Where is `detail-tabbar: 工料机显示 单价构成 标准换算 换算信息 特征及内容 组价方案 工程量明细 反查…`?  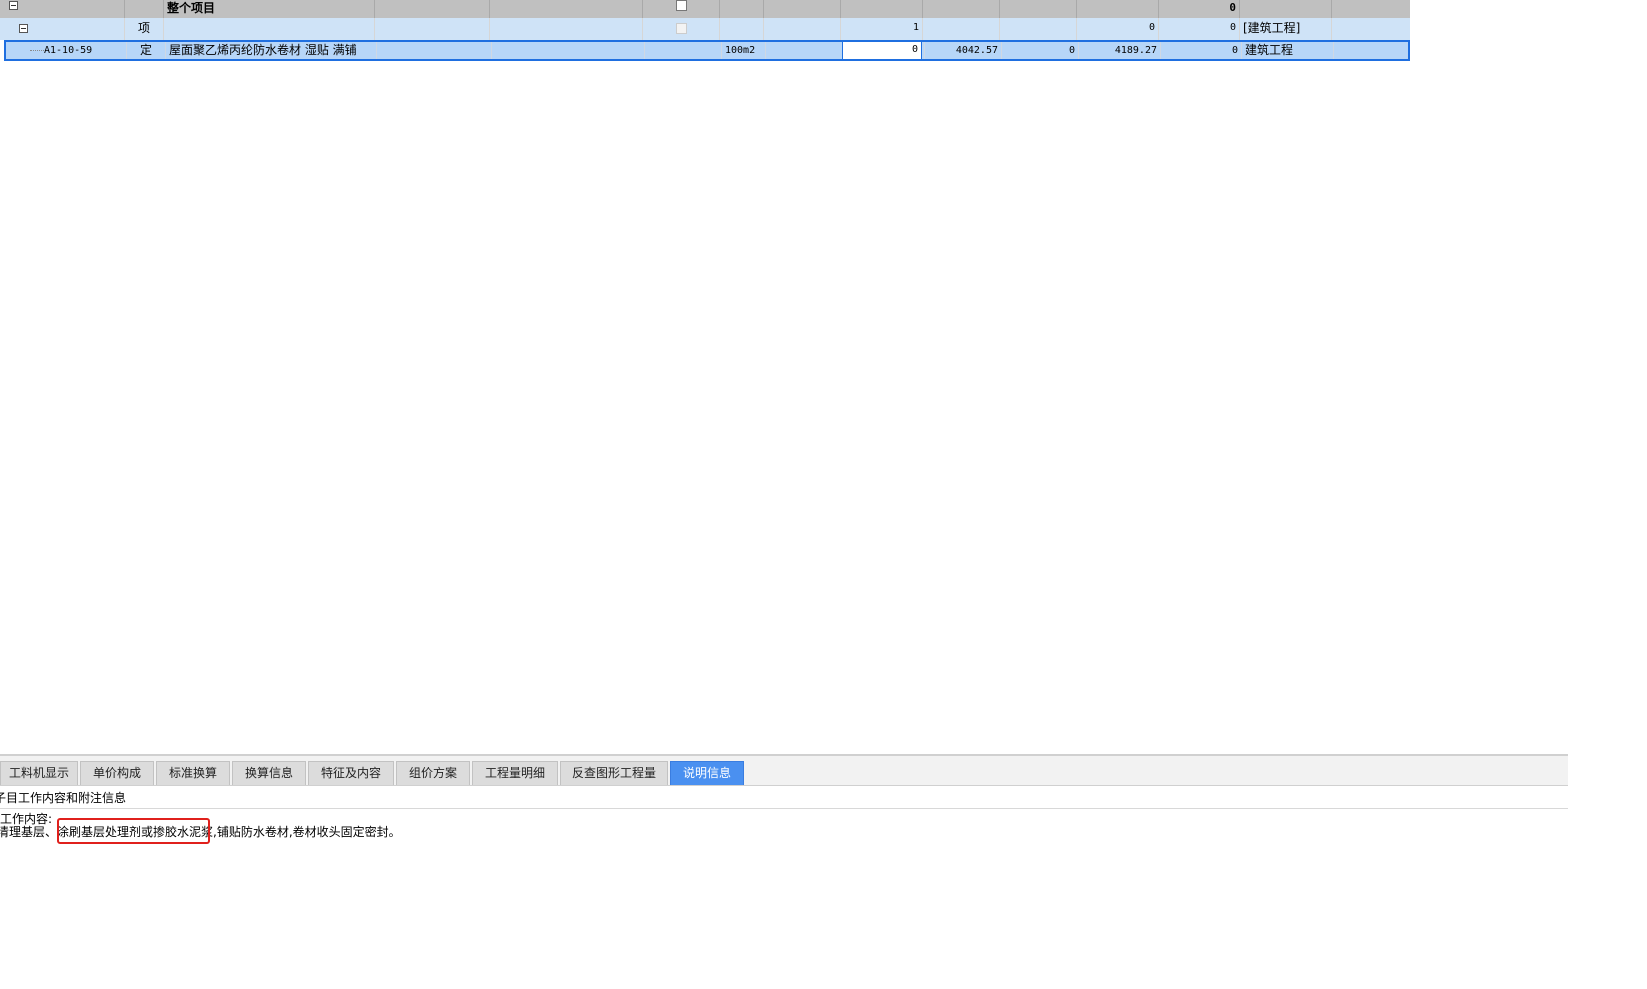 detail-tabbar: 工料机显示 单价构成 标准换算 换算信息 特征及内容 组价方案 工程量明细 反查… is located at coordinates (784, 771).